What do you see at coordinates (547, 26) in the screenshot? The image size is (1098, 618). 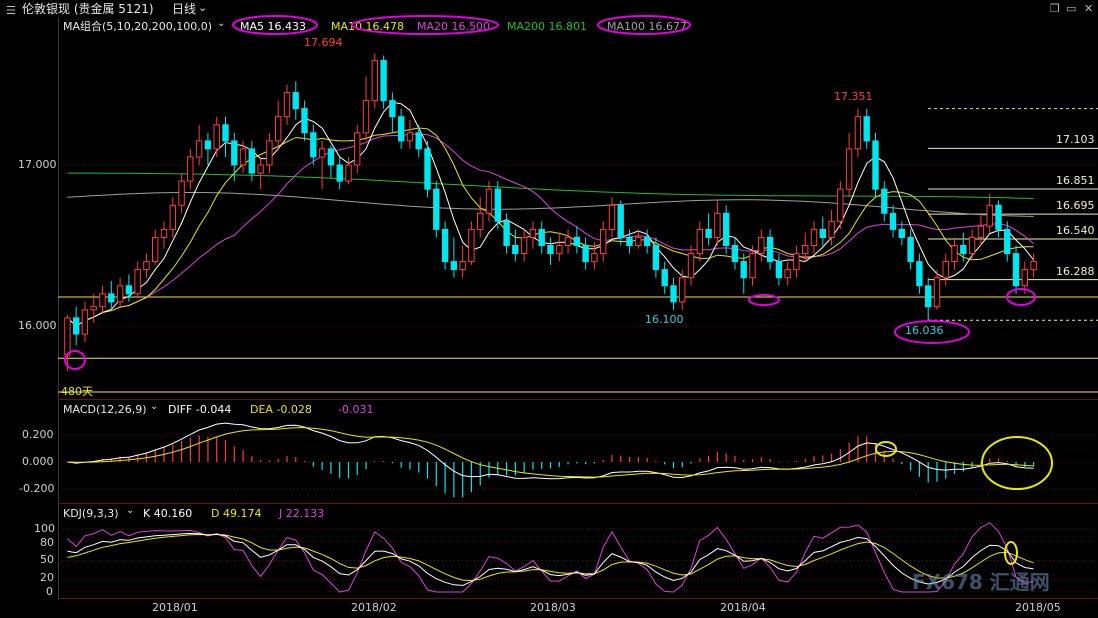 I see `ma200-value: MA200 16.801` at bounding box center [547, 26].